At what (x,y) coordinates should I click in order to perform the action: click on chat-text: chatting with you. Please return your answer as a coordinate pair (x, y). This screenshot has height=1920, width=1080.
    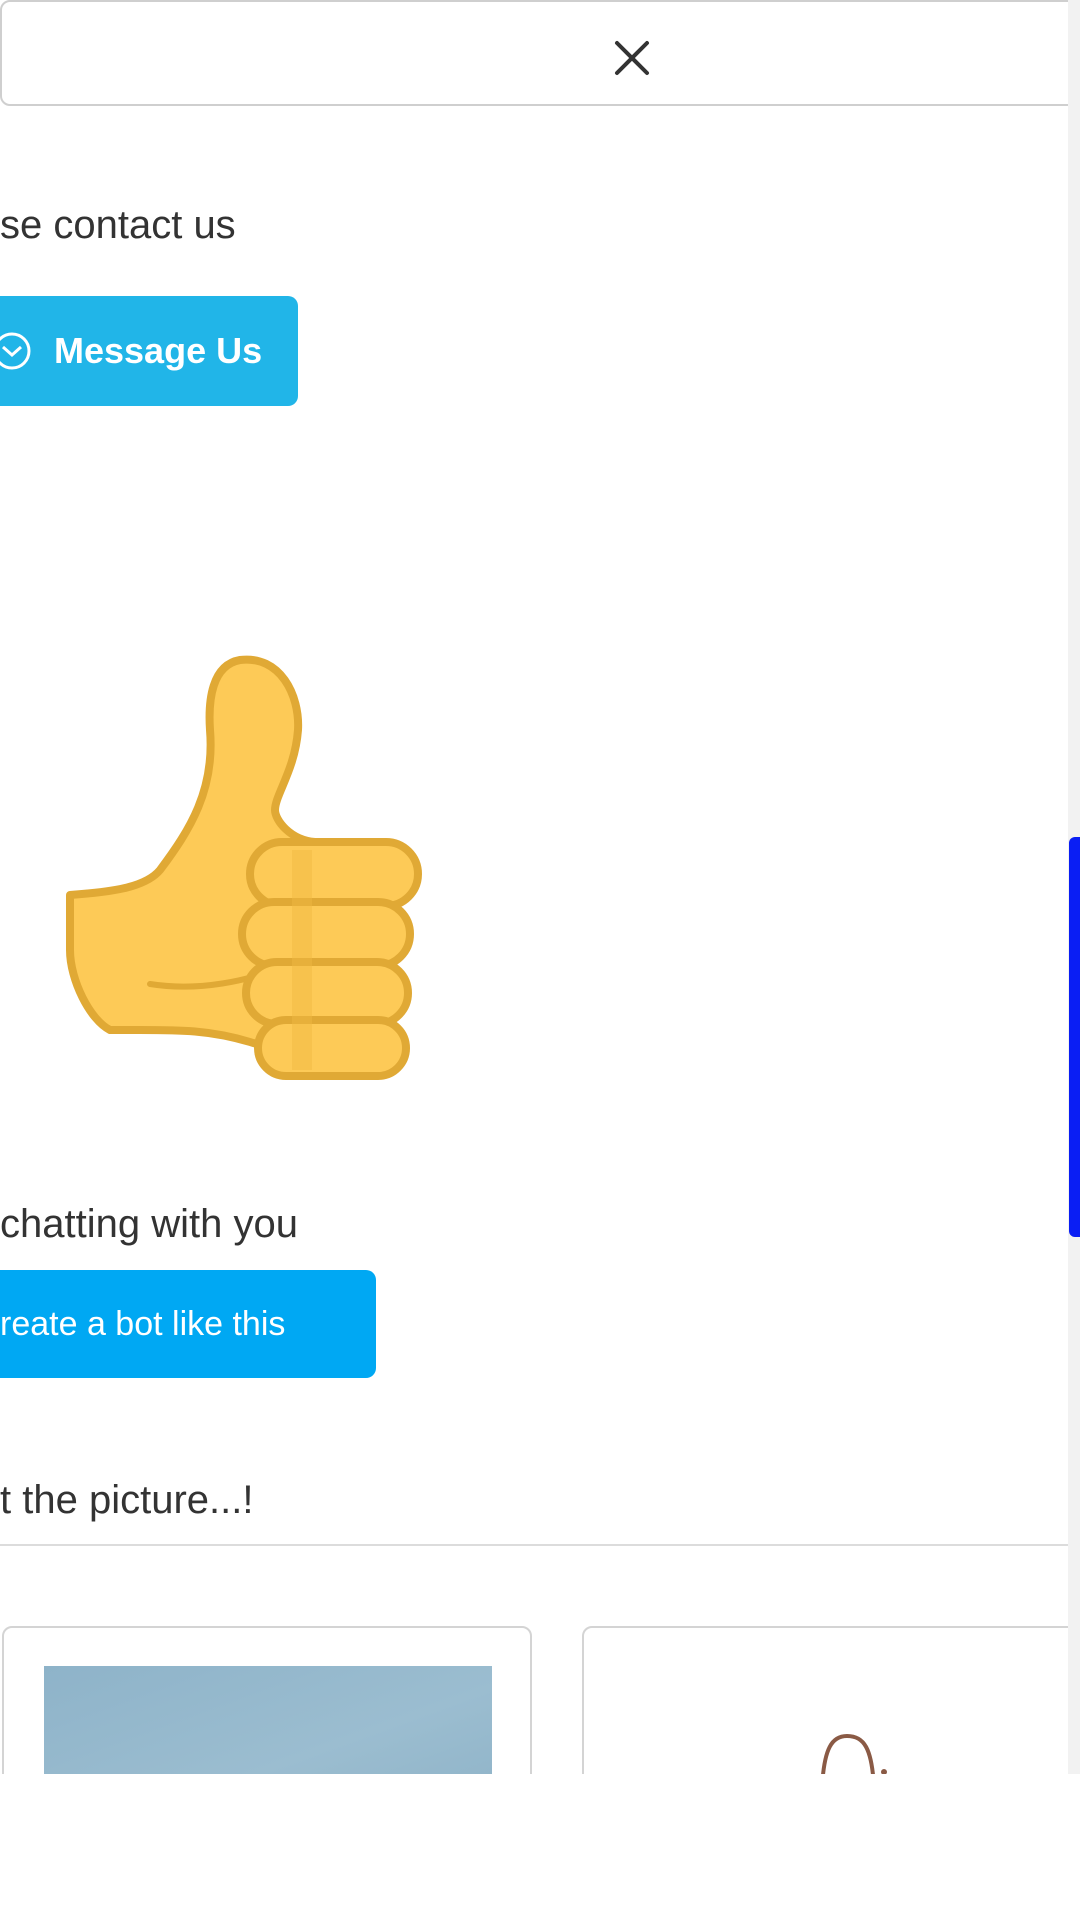
    Looking at the image, I should click on (149, 1224).